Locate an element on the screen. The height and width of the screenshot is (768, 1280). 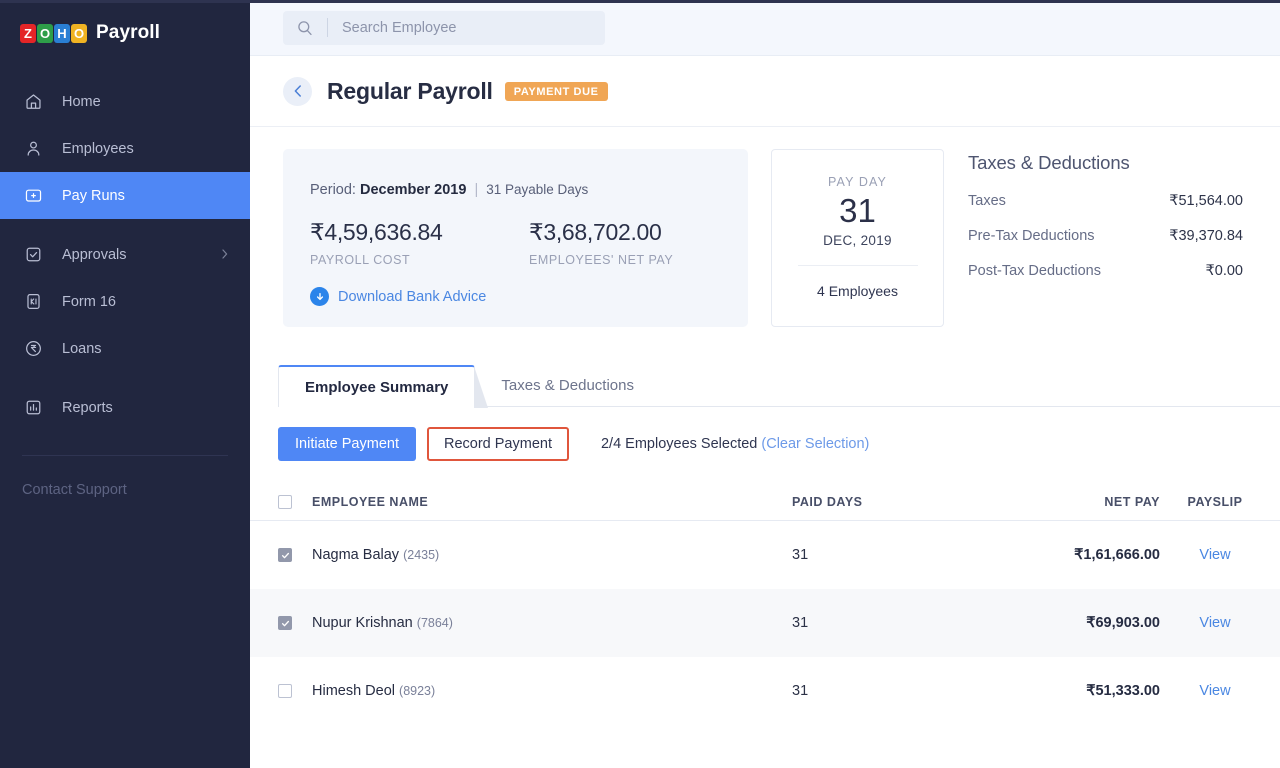
back-button is located at coordinates (297, 91).